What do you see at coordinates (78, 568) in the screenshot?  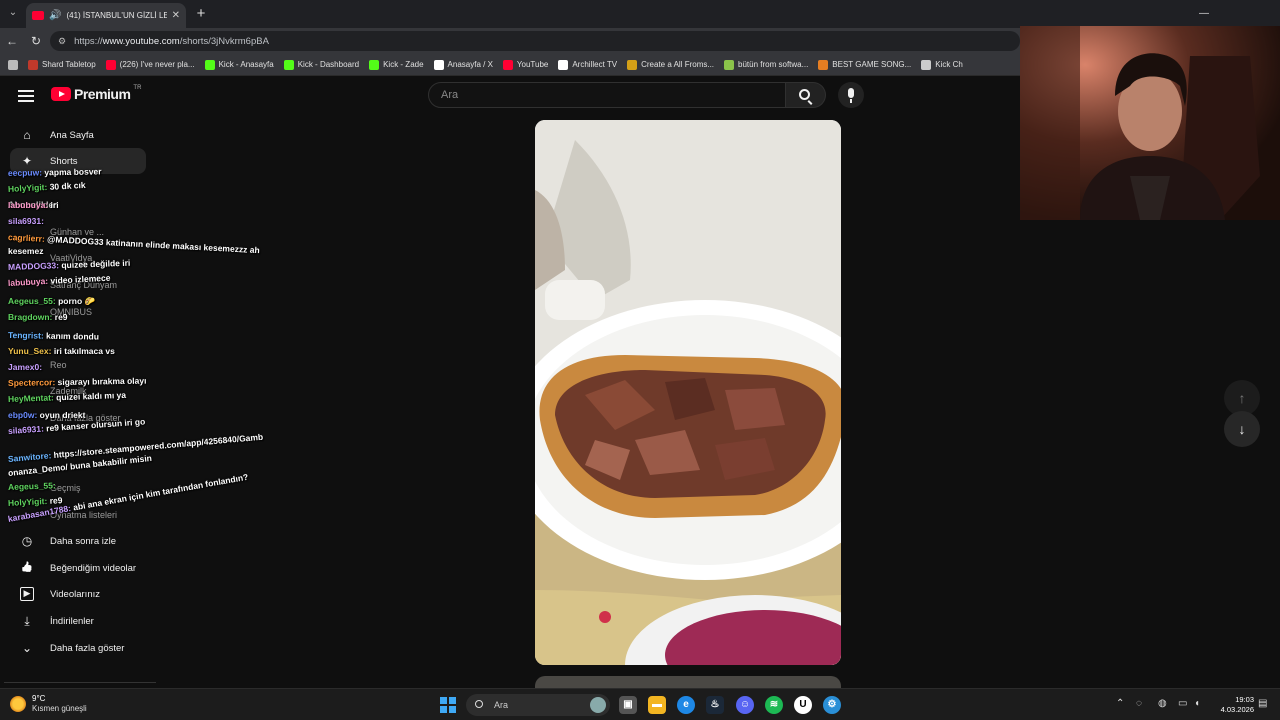 I see `sidebar-item-liked-videos: 👍 Beğendiğim videolar` at bounding box center [78, 568].